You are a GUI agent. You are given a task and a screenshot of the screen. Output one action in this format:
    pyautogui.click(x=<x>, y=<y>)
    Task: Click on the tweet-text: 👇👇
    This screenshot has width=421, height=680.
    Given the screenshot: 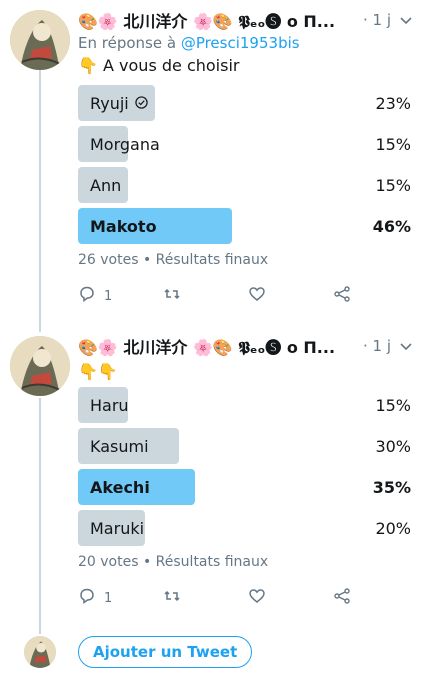 What is the action you would take?
    pyautogui.click(x=98, y=371)
    